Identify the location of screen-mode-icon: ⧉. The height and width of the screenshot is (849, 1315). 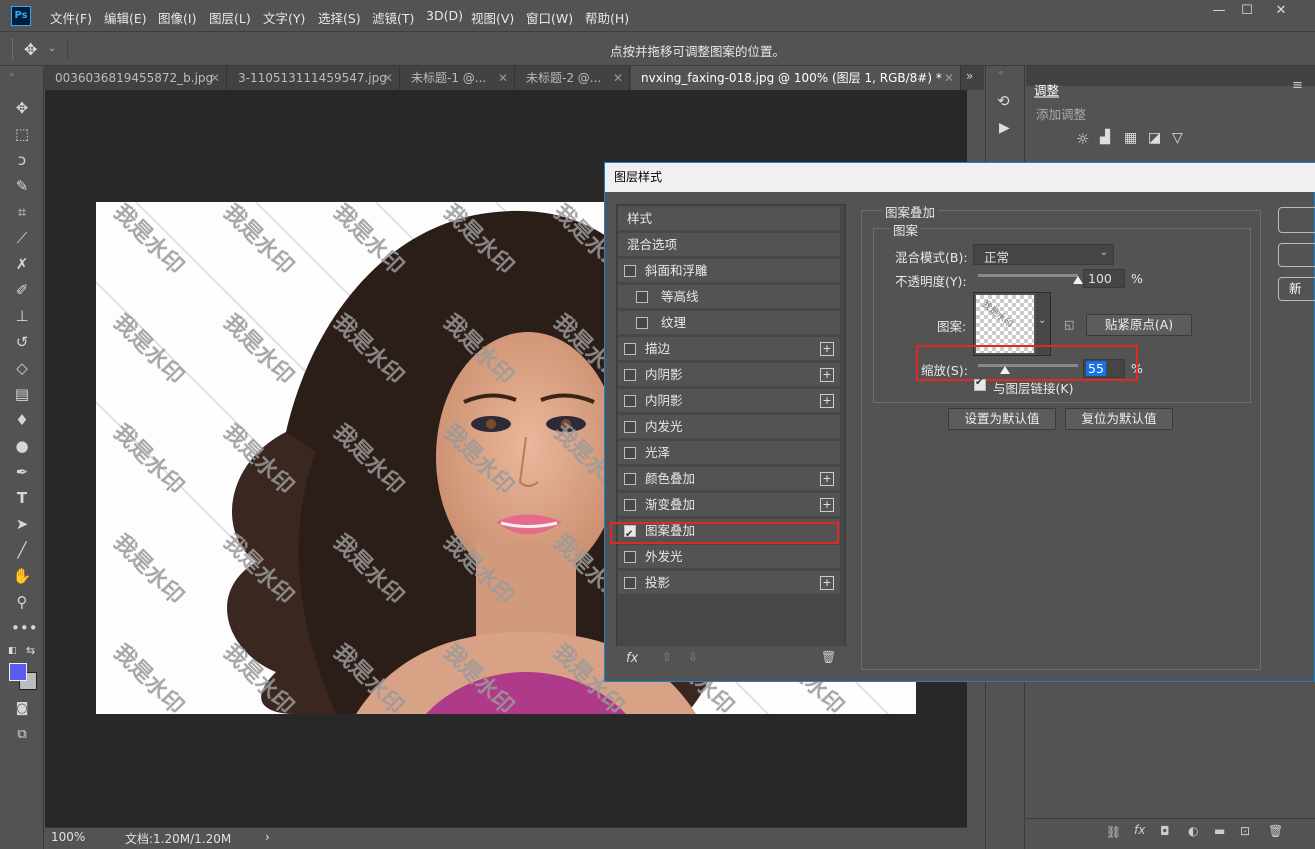
(22, 735).